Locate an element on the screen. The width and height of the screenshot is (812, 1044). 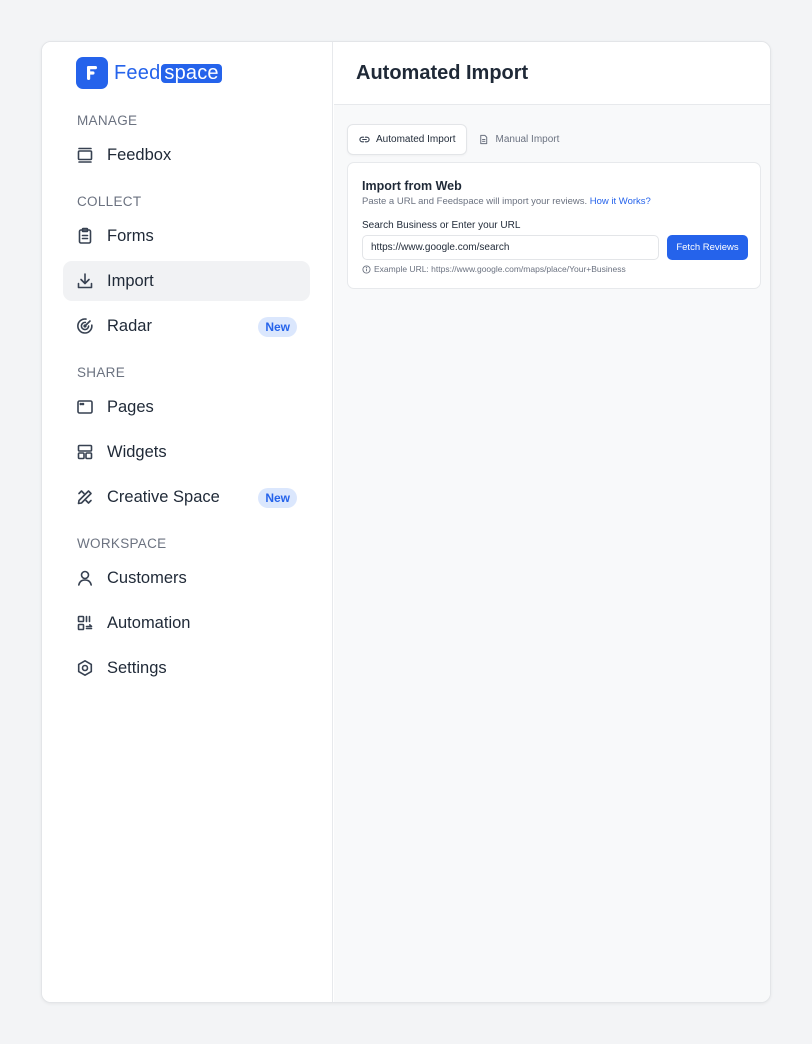
layout-icon is located at coordinates (85, 452).